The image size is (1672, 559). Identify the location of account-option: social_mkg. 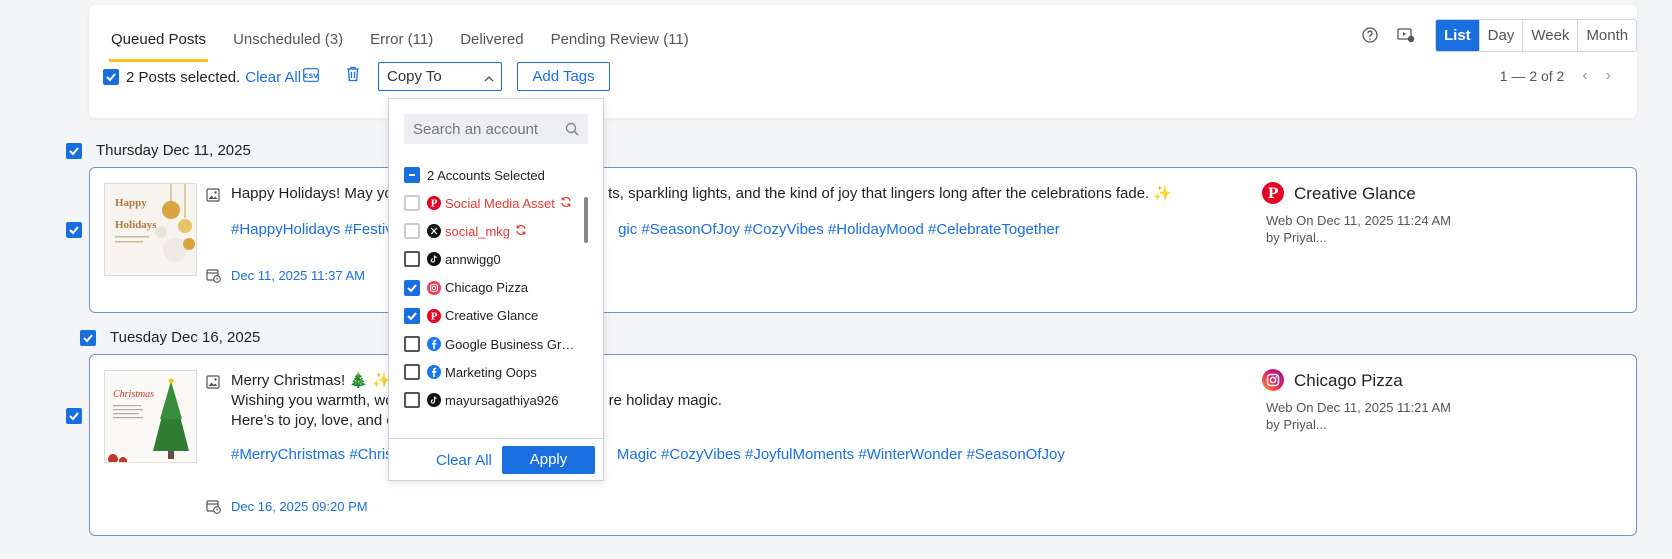
(465, 231).